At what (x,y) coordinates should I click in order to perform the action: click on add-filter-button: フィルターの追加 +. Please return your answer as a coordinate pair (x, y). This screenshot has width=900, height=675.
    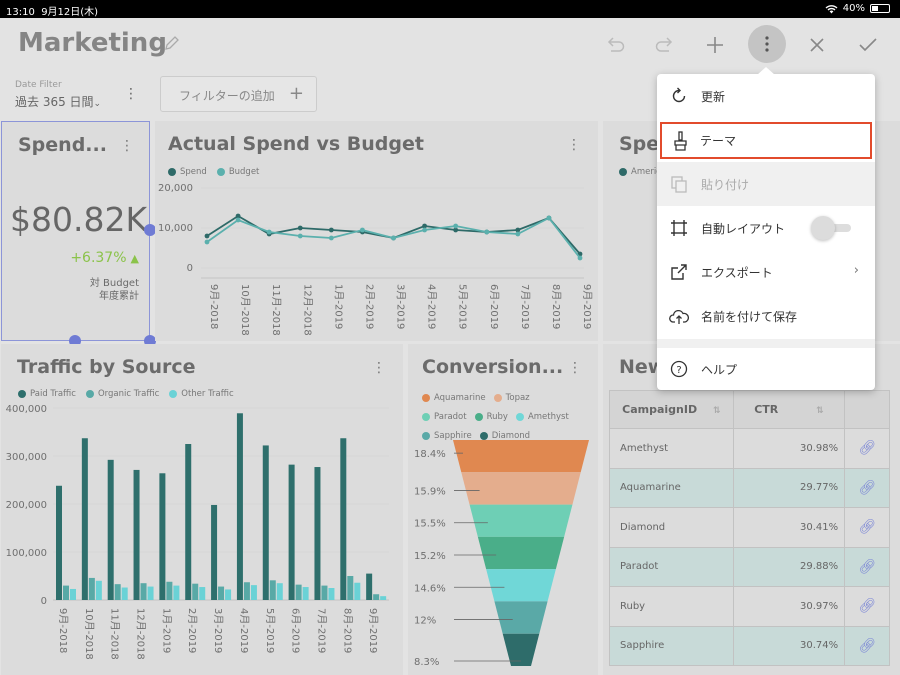
    Looking at the image, I should click on (238, 94).